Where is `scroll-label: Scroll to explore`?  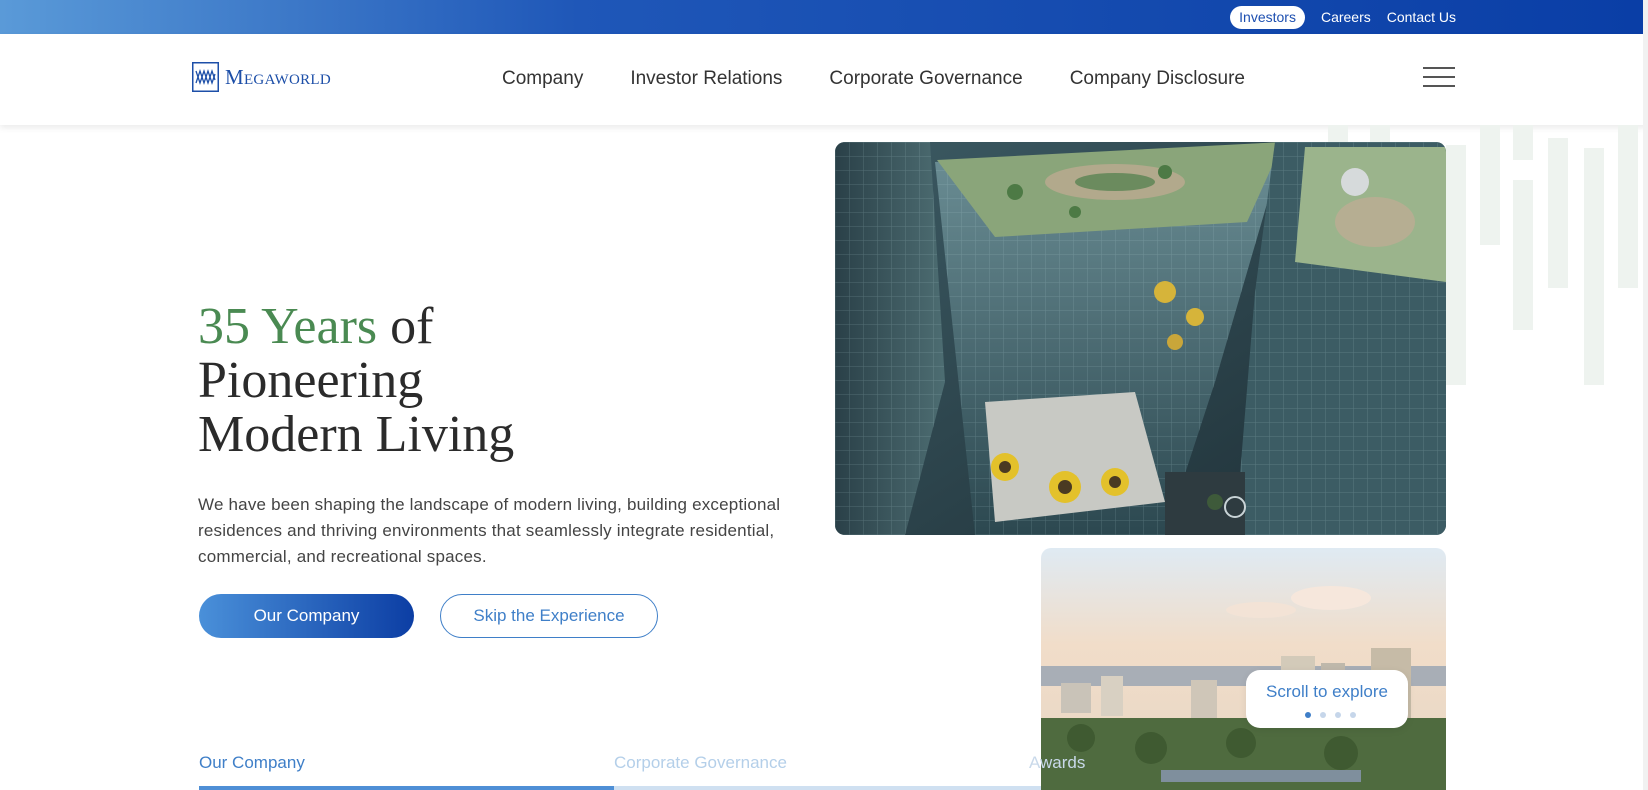
scroll-label: Scroll to explore is located at coordinates (1327, 691).